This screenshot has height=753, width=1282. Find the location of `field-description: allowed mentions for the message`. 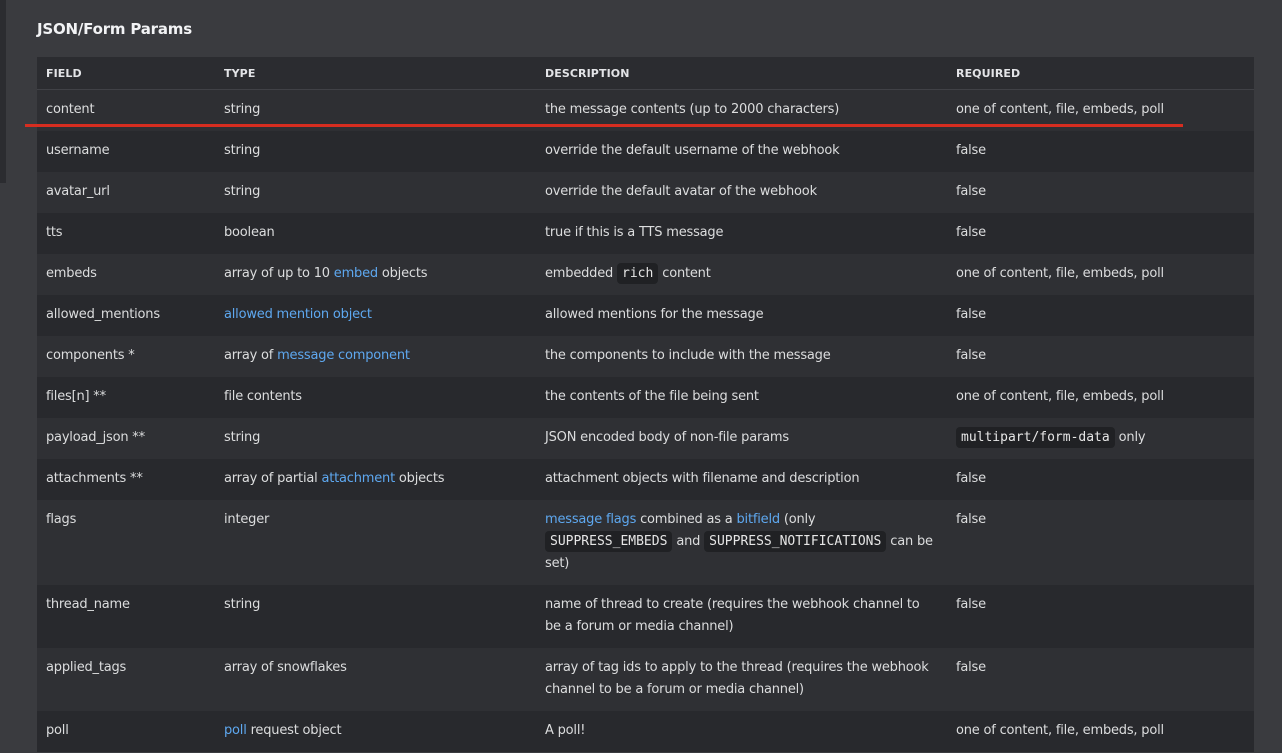

field-description: allowed mentions for the message is located at coordinates (741, 315).